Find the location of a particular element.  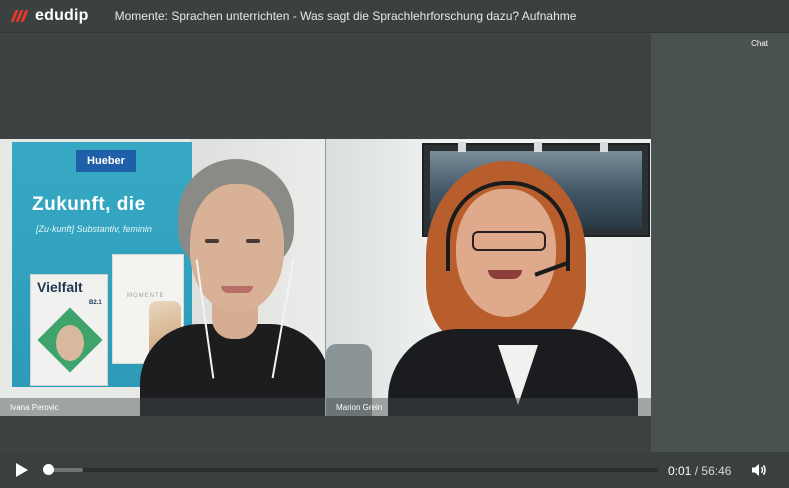

book-cover-vielfalt: Vielfalt B2.1 is located at coordinates (69, 330).